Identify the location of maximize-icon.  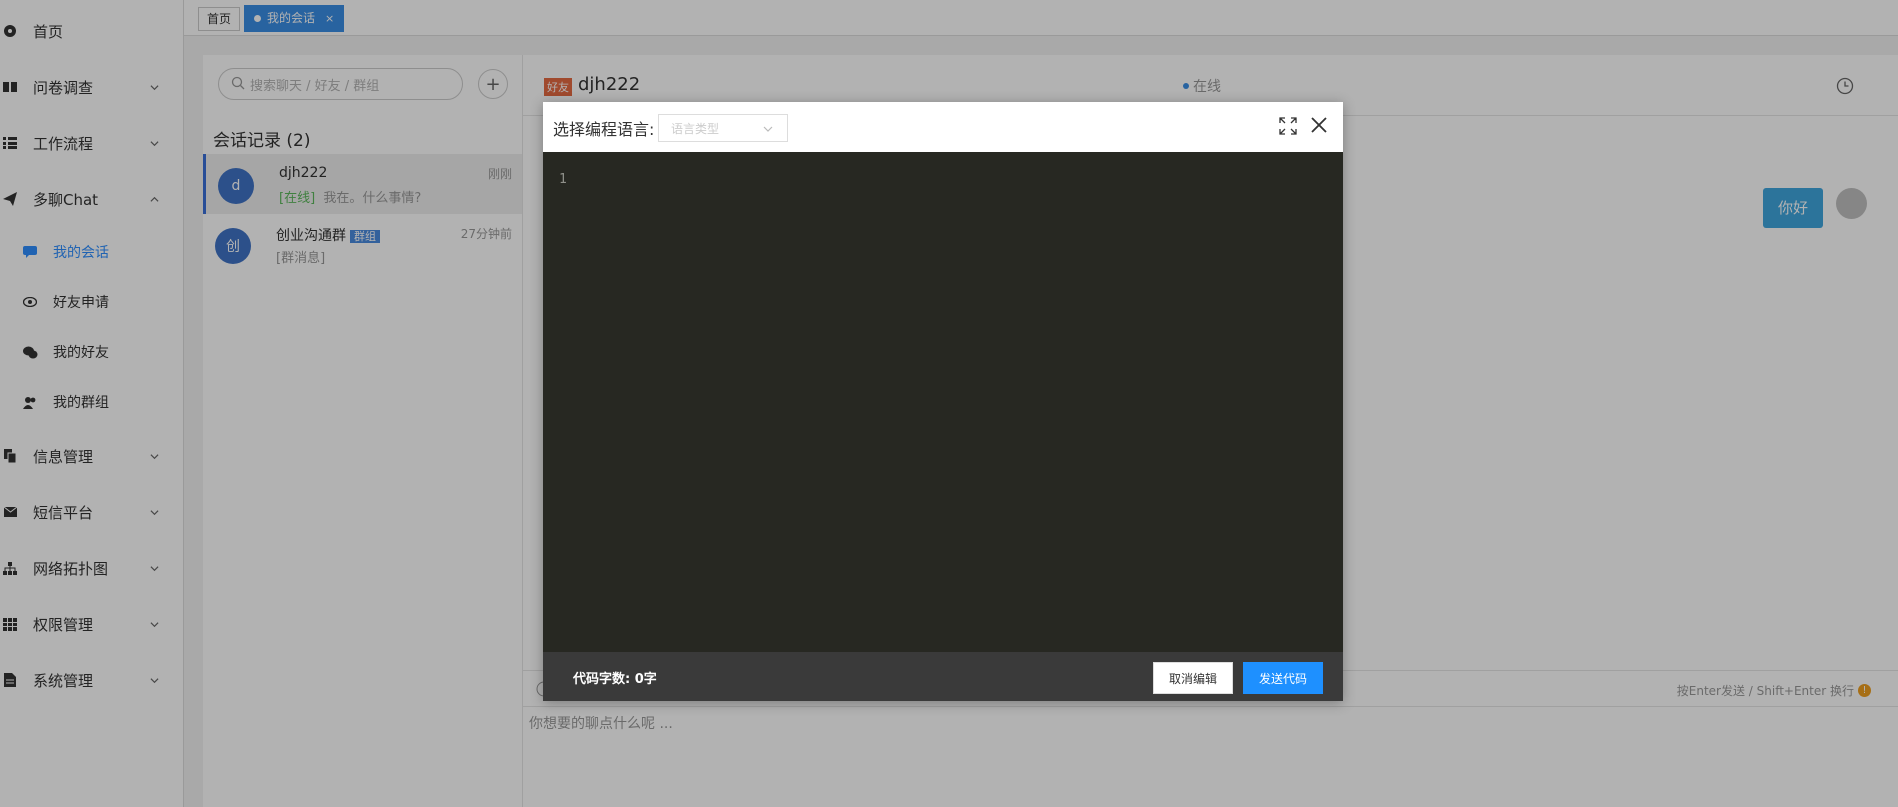
(1288, 126).